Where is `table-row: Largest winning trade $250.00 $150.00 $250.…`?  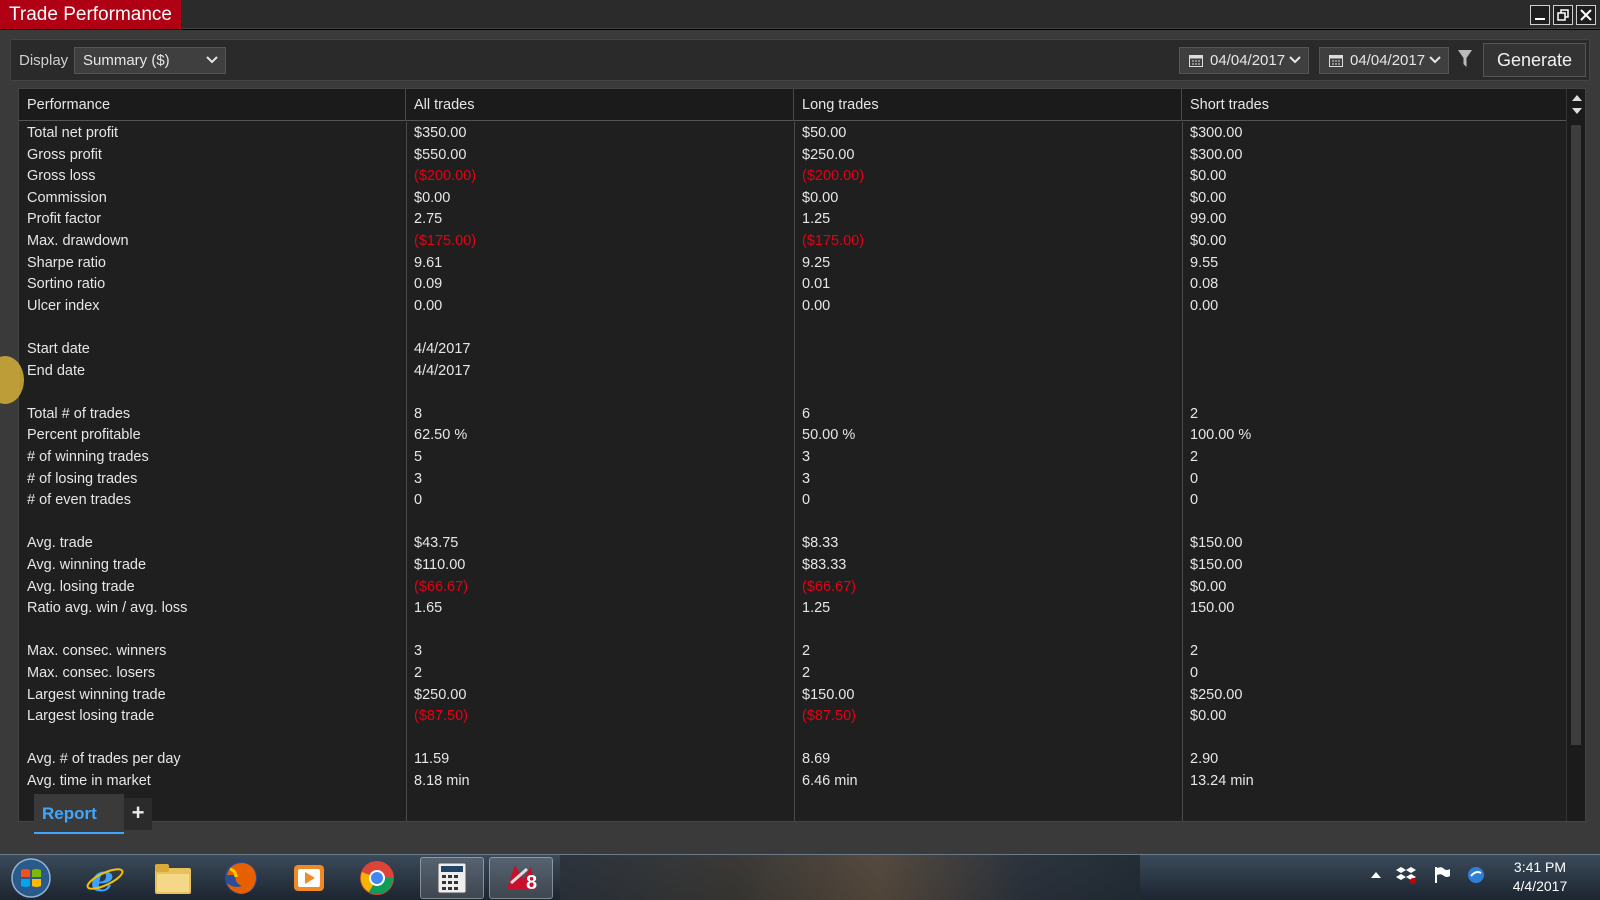 table-row: Largest winning trade $250.00 $150.00 $250.… is located at coordinates (793, 695).